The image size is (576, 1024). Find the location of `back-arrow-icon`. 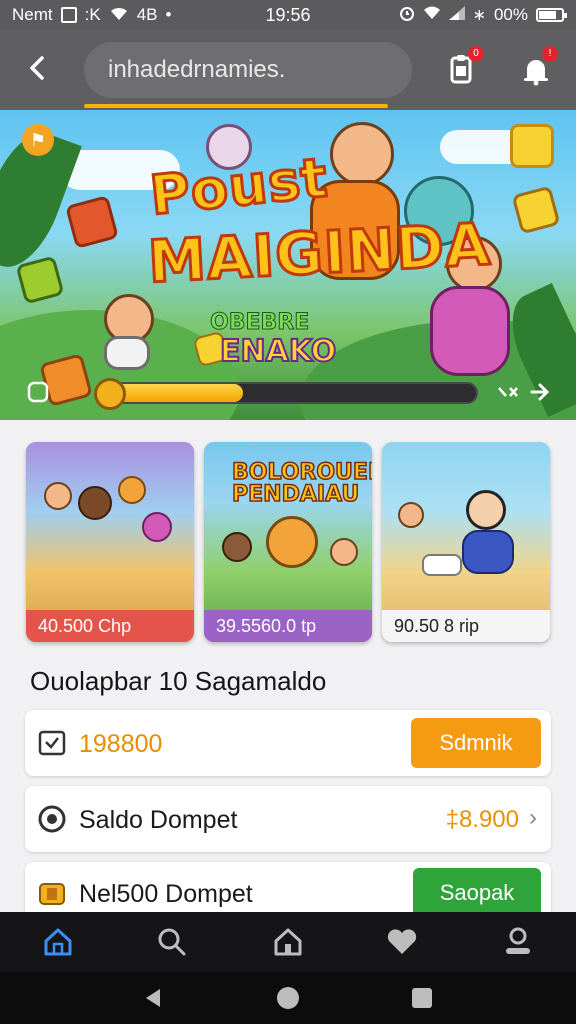

back-arrow-icon is located at coordinates (38, 68).